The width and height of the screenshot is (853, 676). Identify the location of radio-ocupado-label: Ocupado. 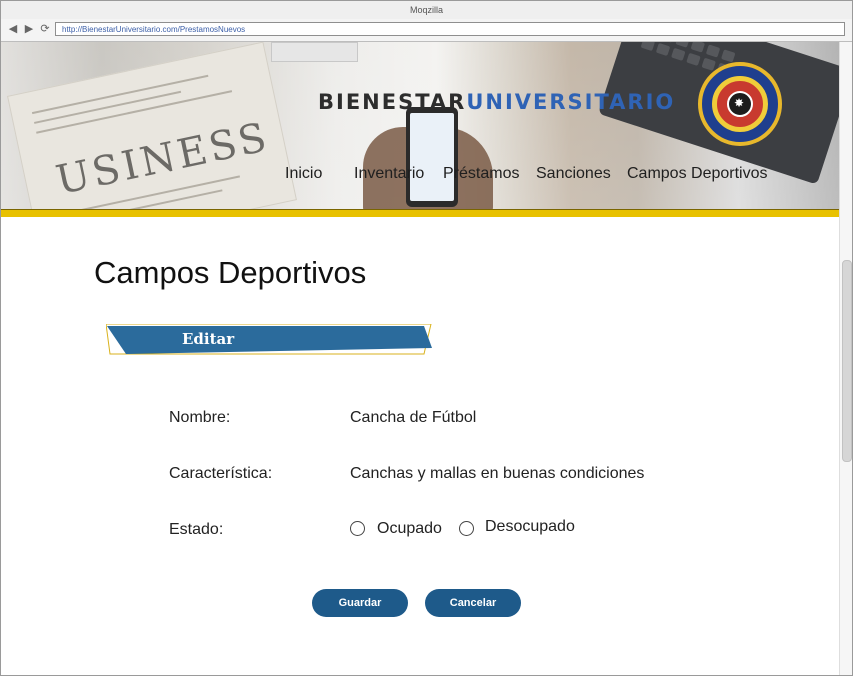
(409, 529).